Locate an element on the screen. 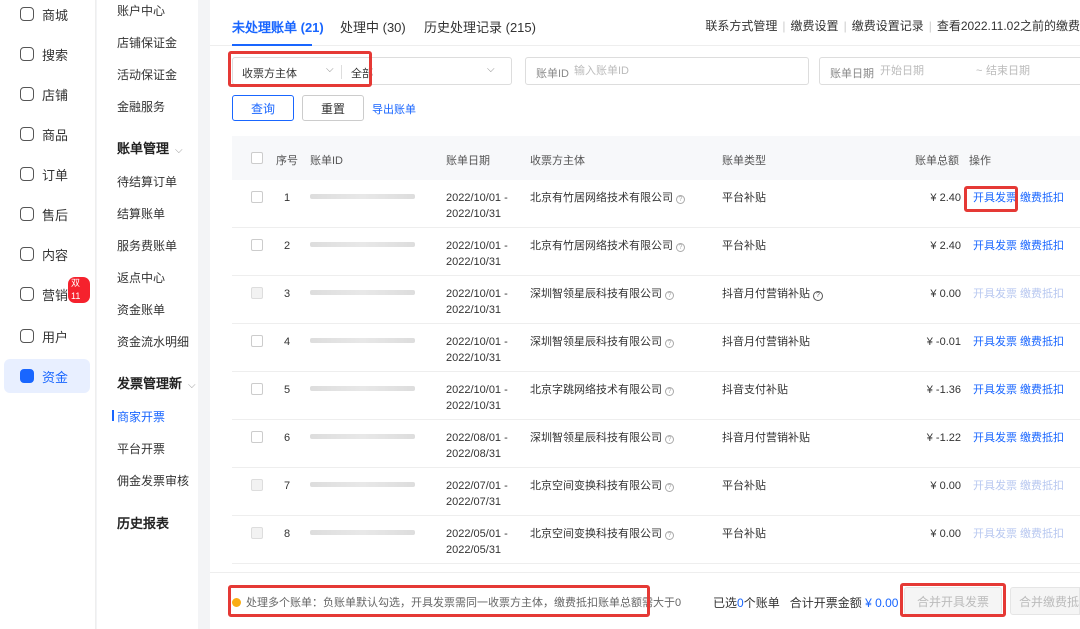 The height and width of the screenshot is (629, 1080). subnav-bill-item-1: 结算账单 is located at coordinates (141, 213).